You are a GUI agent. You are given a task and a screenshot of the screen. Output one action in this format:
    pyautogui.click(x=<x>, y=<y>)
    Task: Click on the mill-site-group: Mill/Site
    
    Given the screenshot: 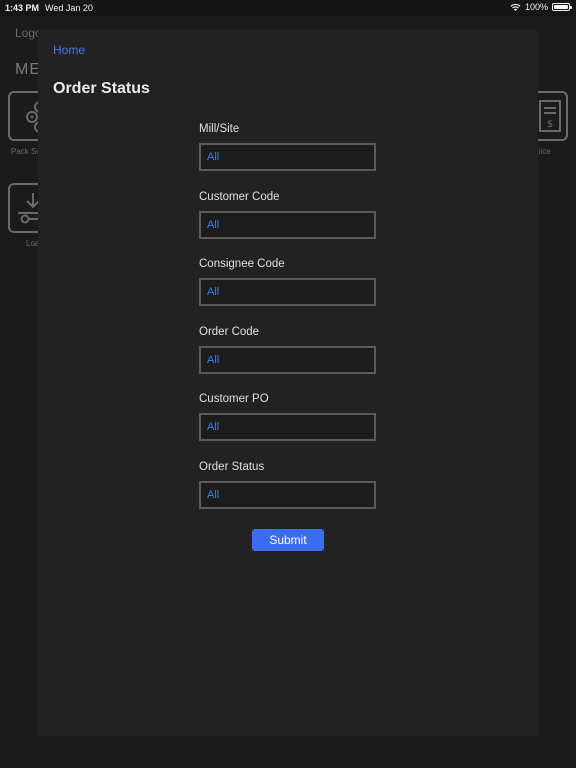 What is the action you would take?
    pyautogui.click(x=288, y=156)
    